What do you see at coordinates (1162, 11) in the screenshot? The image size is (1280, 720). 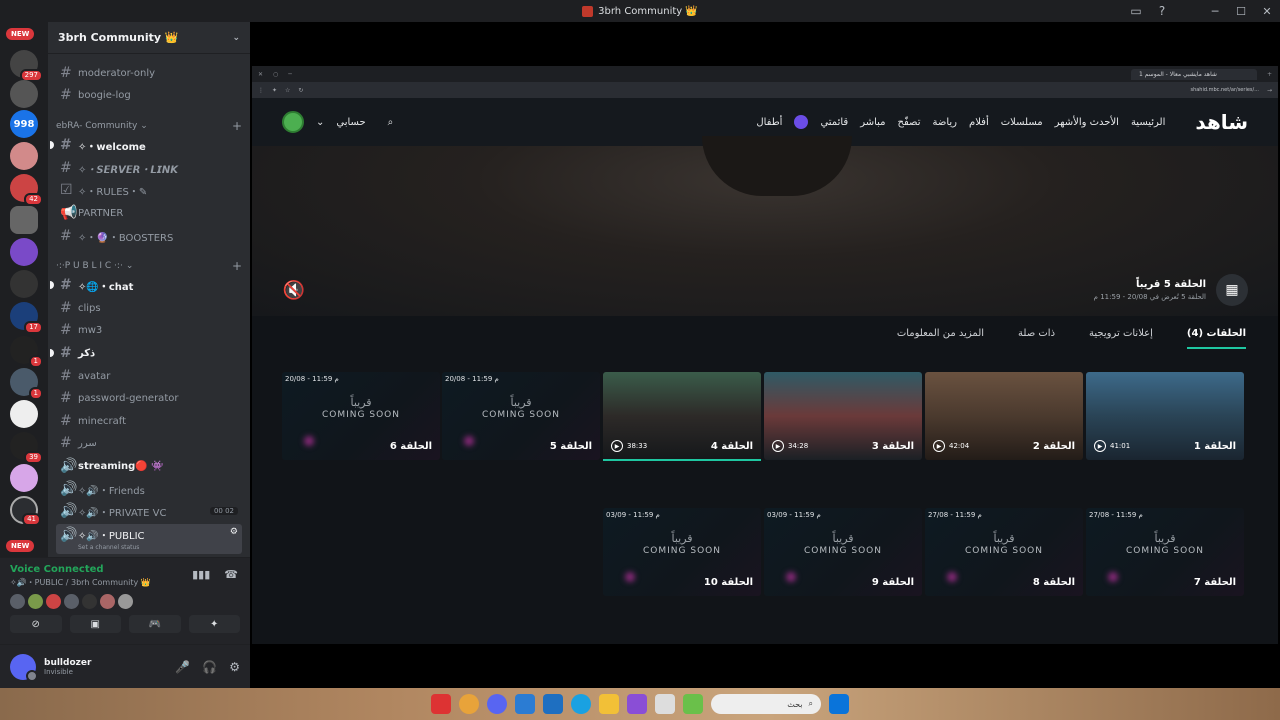 I see `help-icon: ?` at bounding box center [1162, 11].